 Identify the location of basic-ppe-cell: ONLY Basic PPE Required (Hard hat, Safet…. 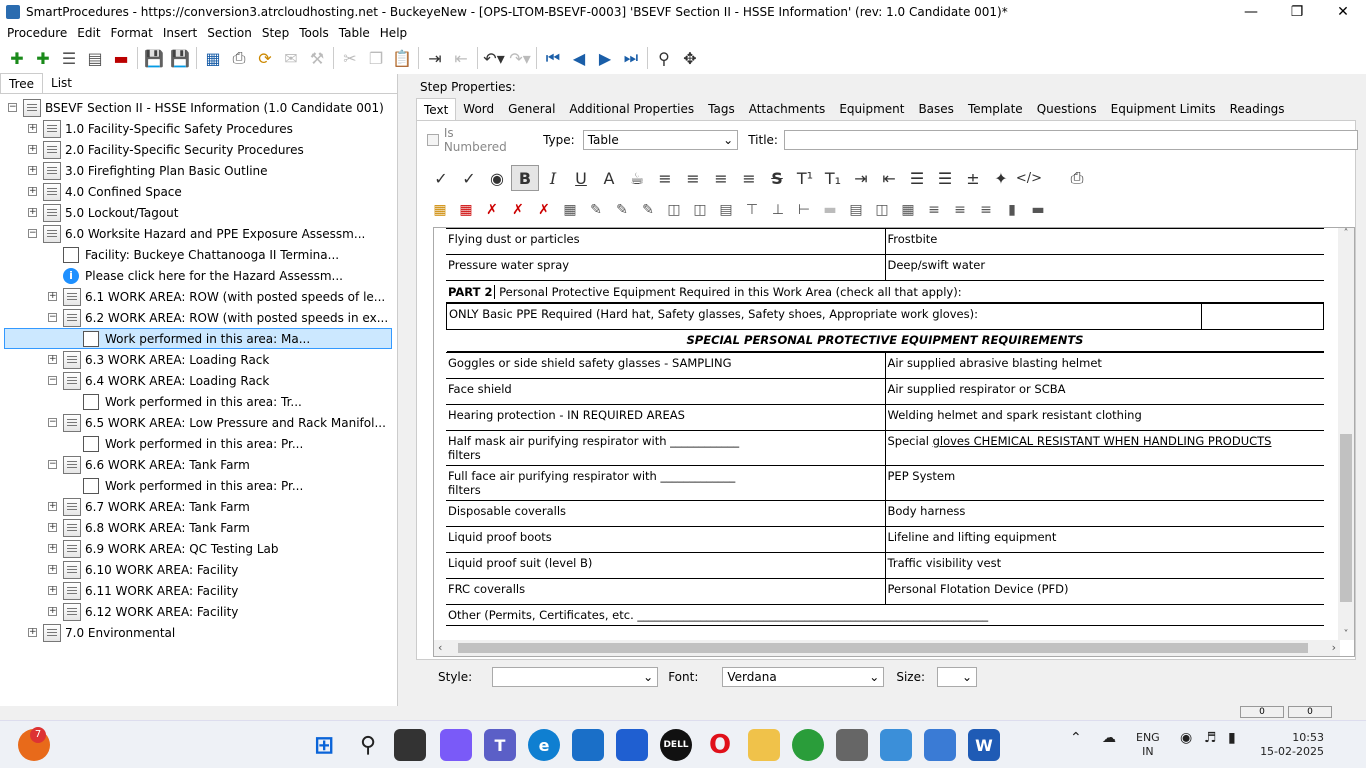
(824, 316).